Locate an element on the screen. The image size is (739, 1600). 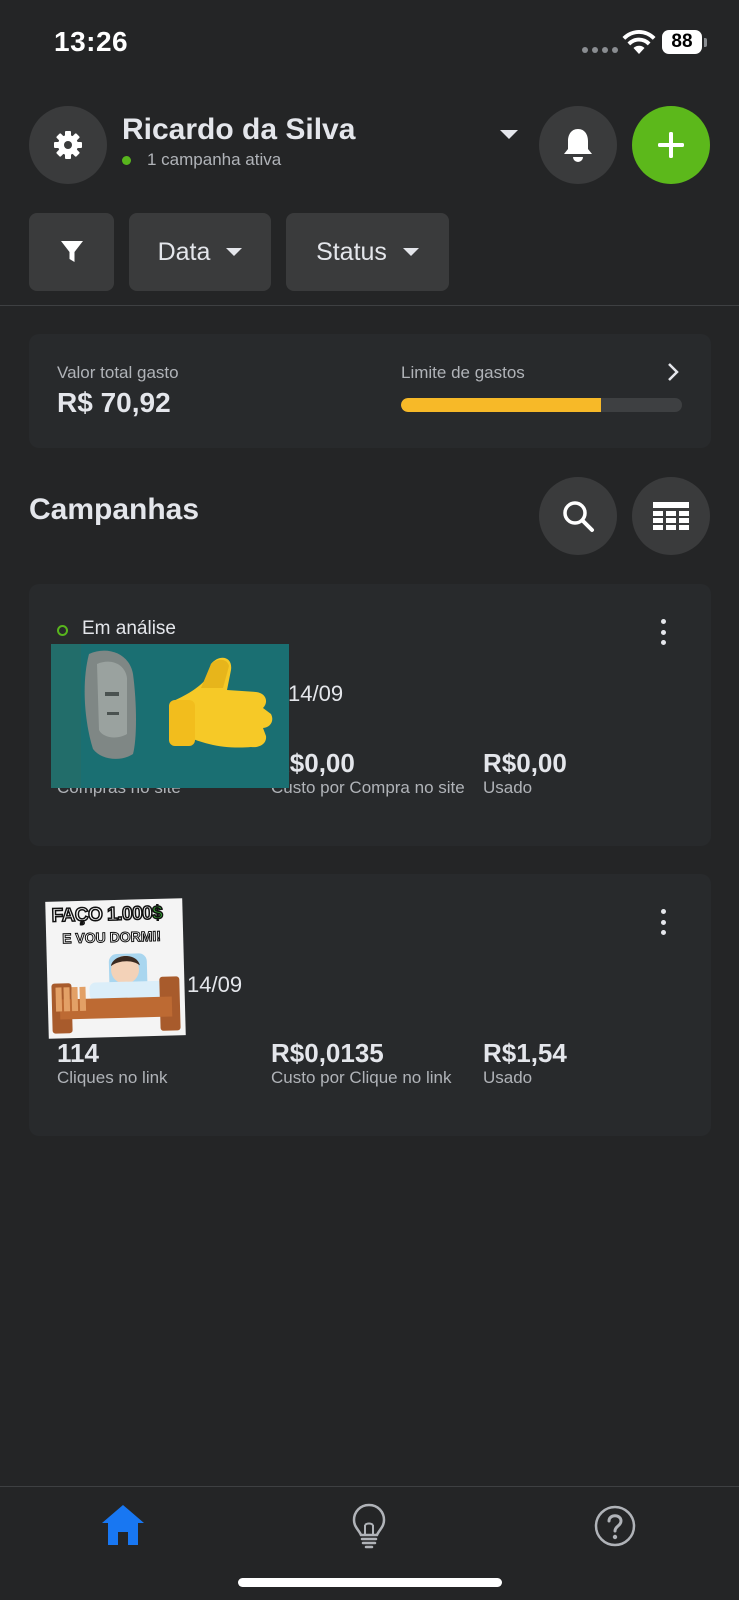
wifi-icon is located at coordinates (639, 42).